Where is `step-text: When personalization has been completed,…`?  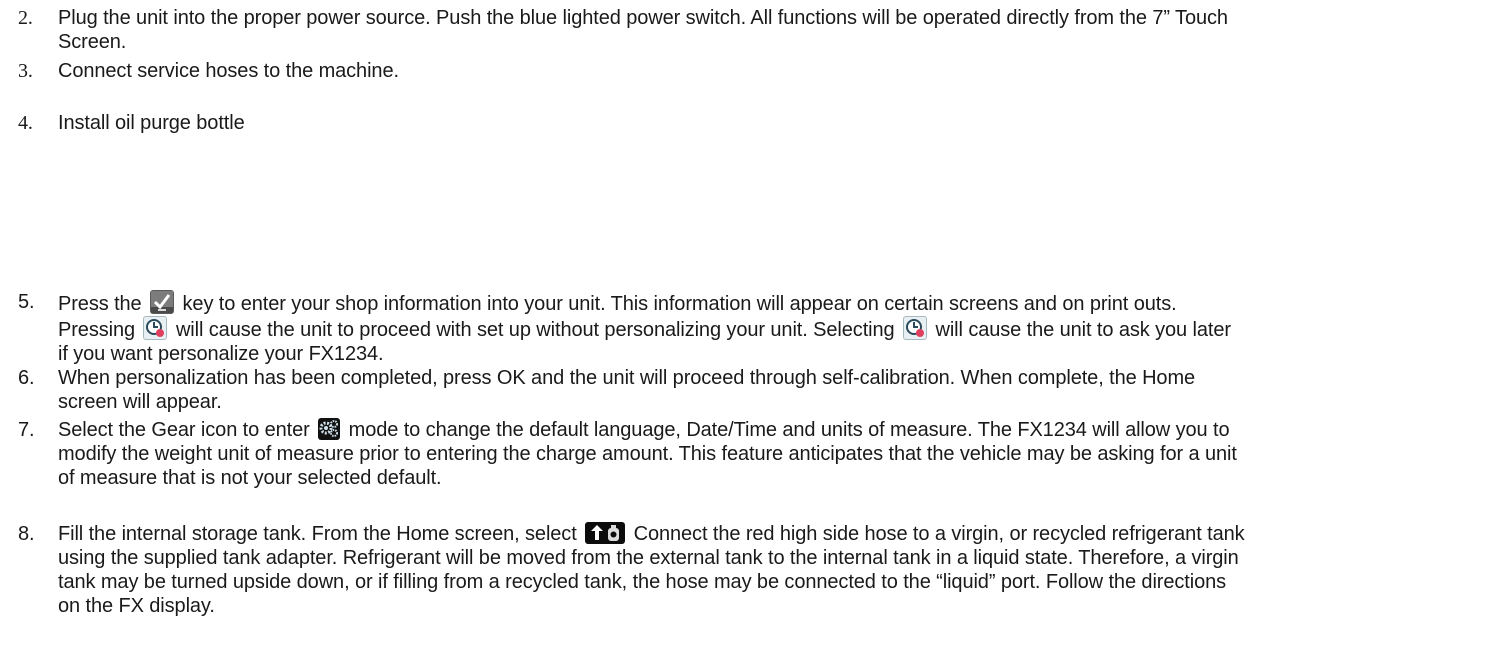
step-text: When personalization has been completed,… is located at coordinates (777, 390).